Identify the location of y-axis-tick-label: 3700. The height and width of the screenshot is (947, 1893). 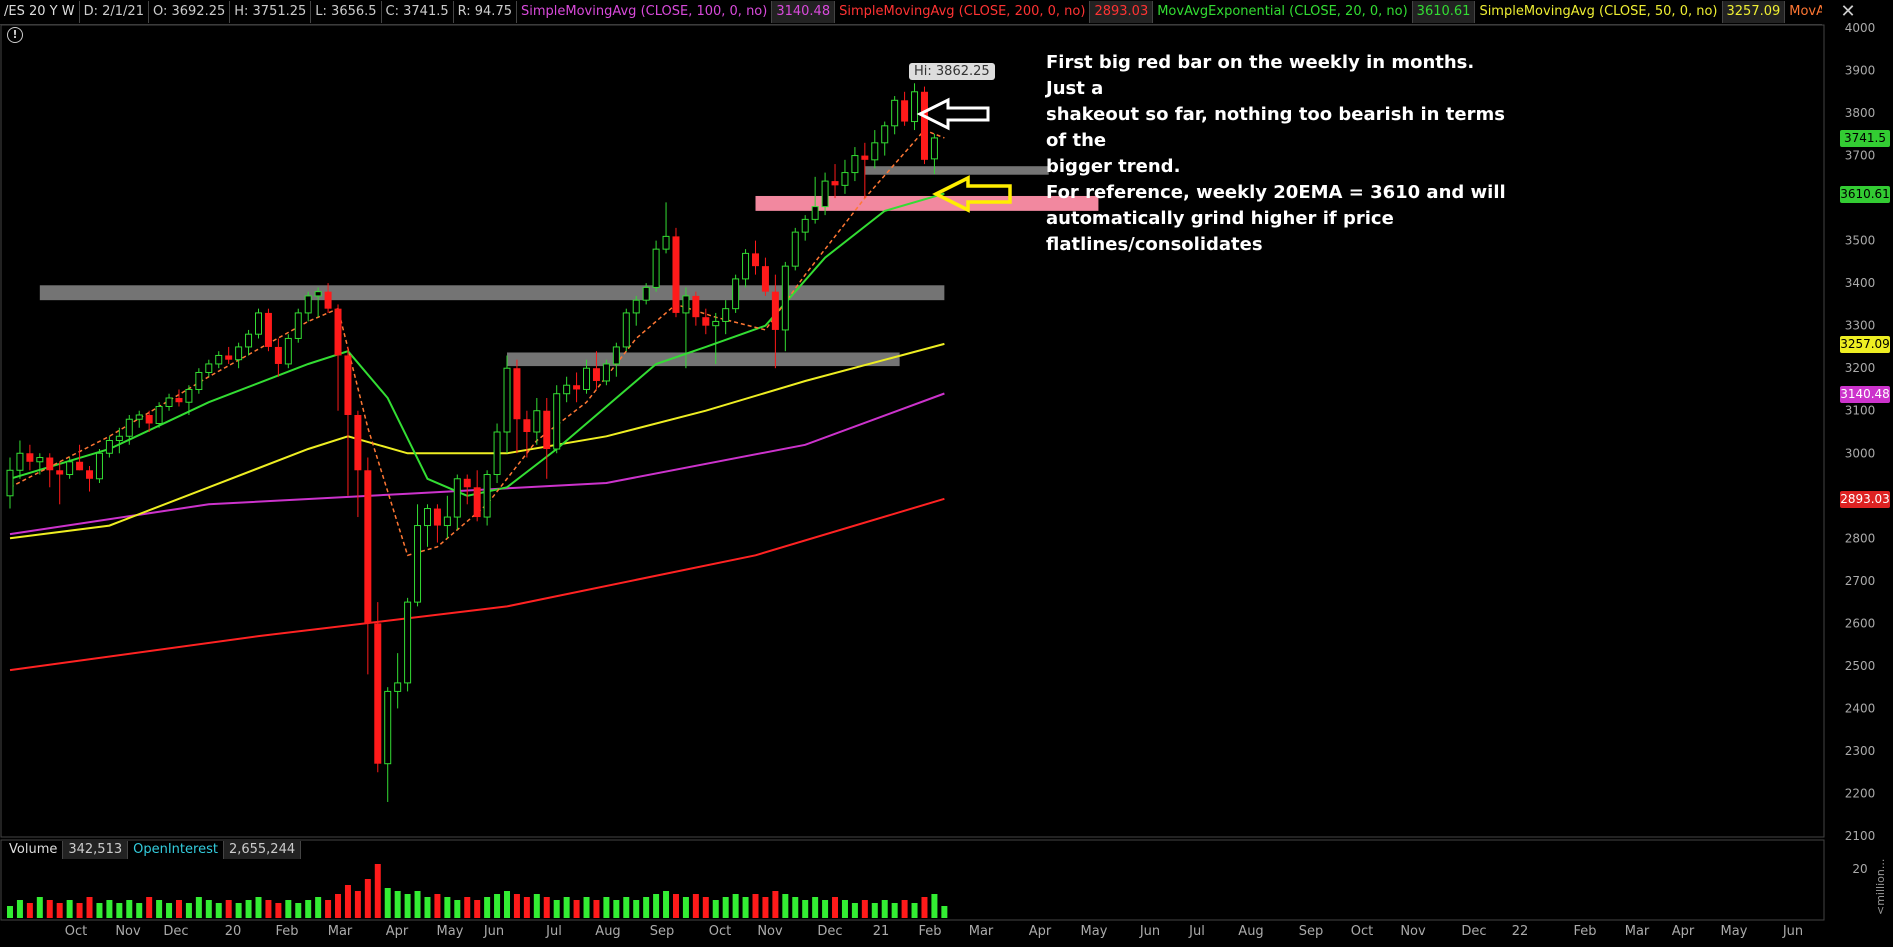
(1860, 156).